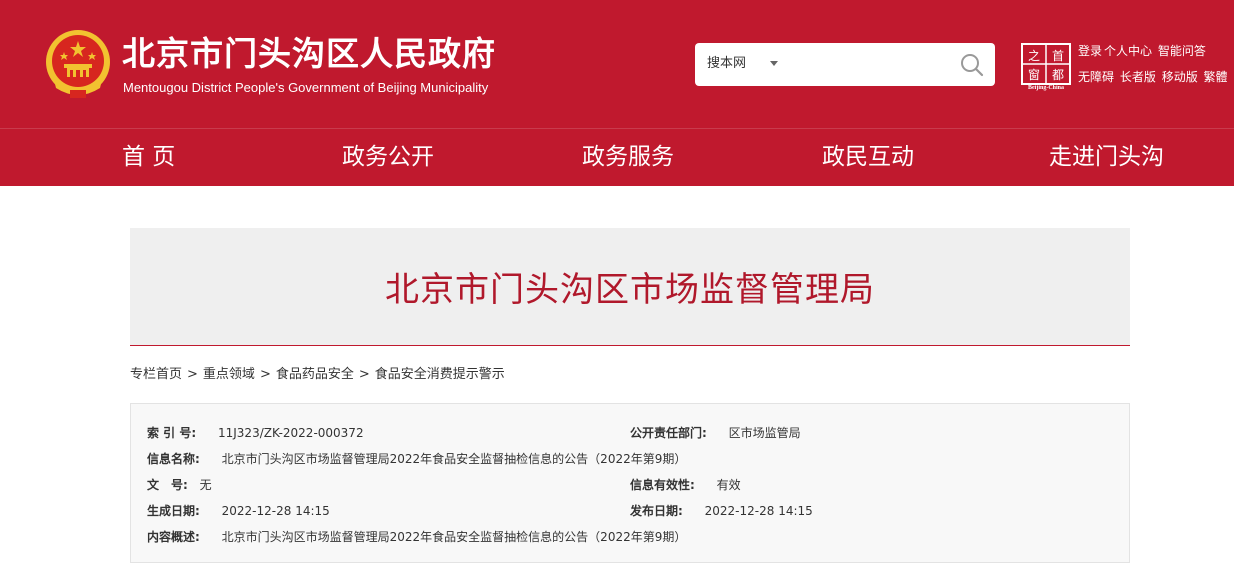 The width and height of the screenshot is (1234, 582). I want to click on docno-label: 文 号:, so click(167, 485).